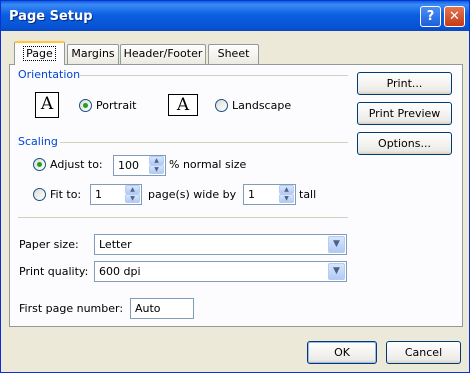 The height and width of the screenshot is (373, 470). What do you see at coordinates (342, 352) in the screenshot?
I see `ok-button: OK` at bounding box center [342, 352].